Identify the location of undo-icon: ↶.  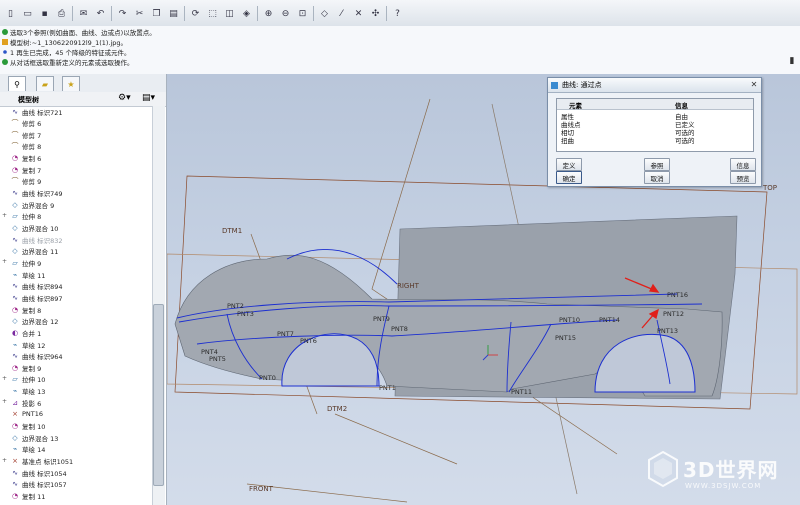
(100, 13).